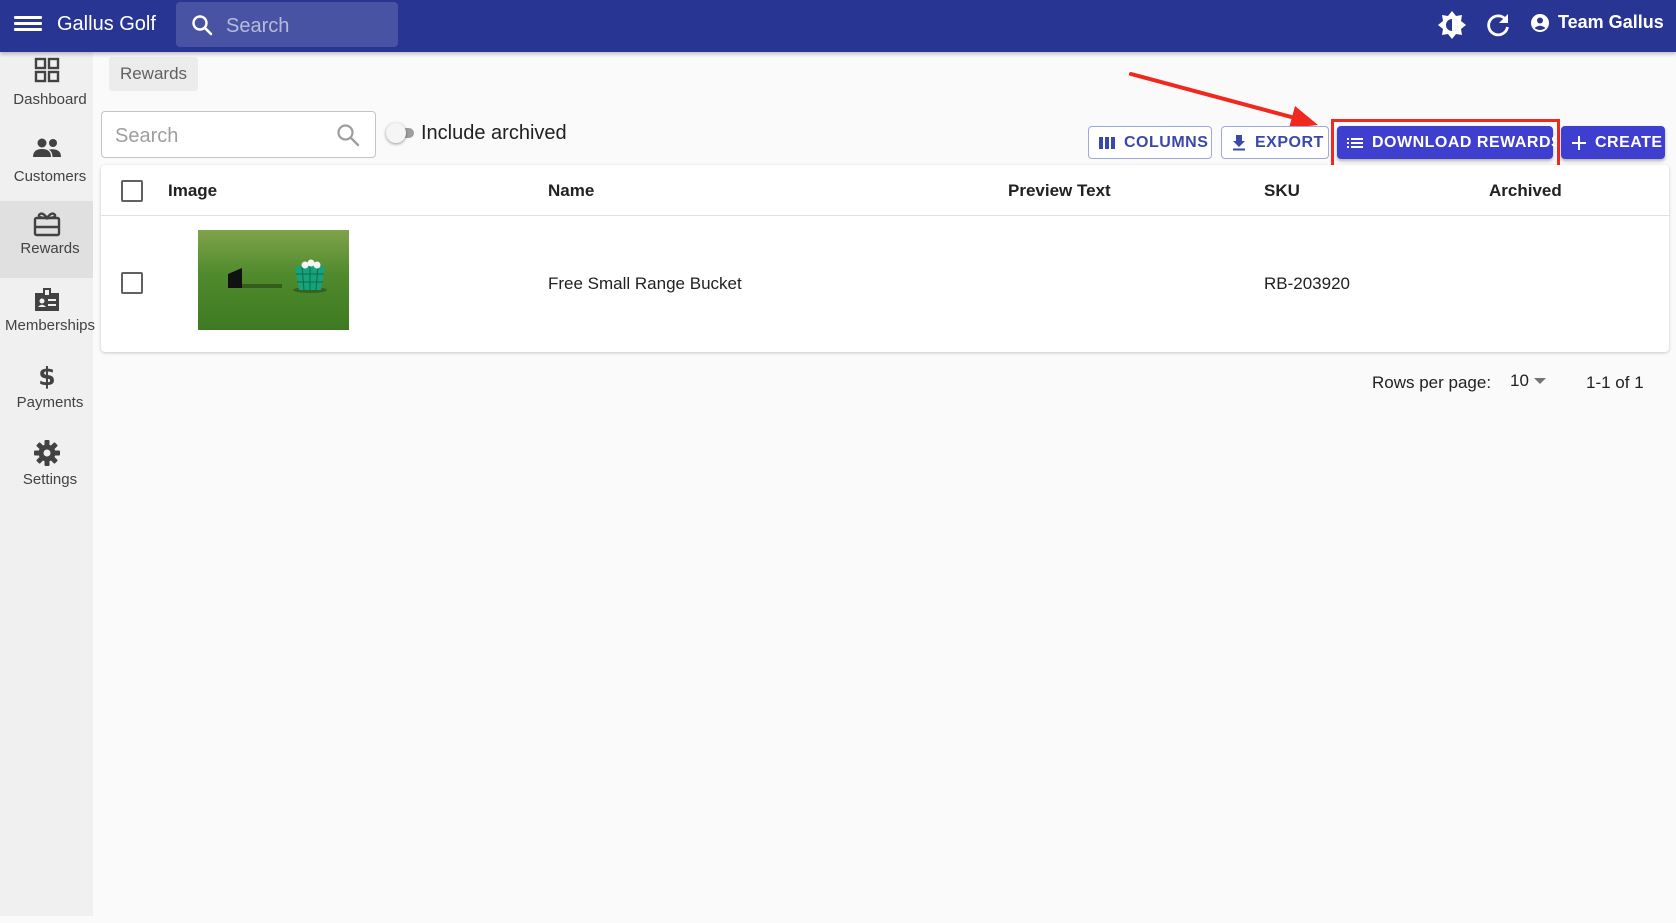  What do you see at coordinates (46, 299) in the screenshot?
I see `badge-icon` at bounding box center [46, 299].